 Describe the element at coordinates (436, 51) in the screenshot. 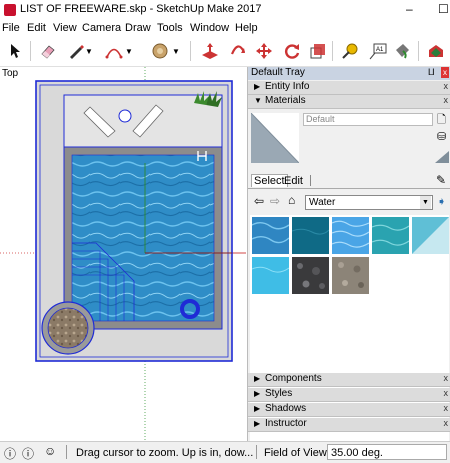

I see `warehouse-icon` at that location.